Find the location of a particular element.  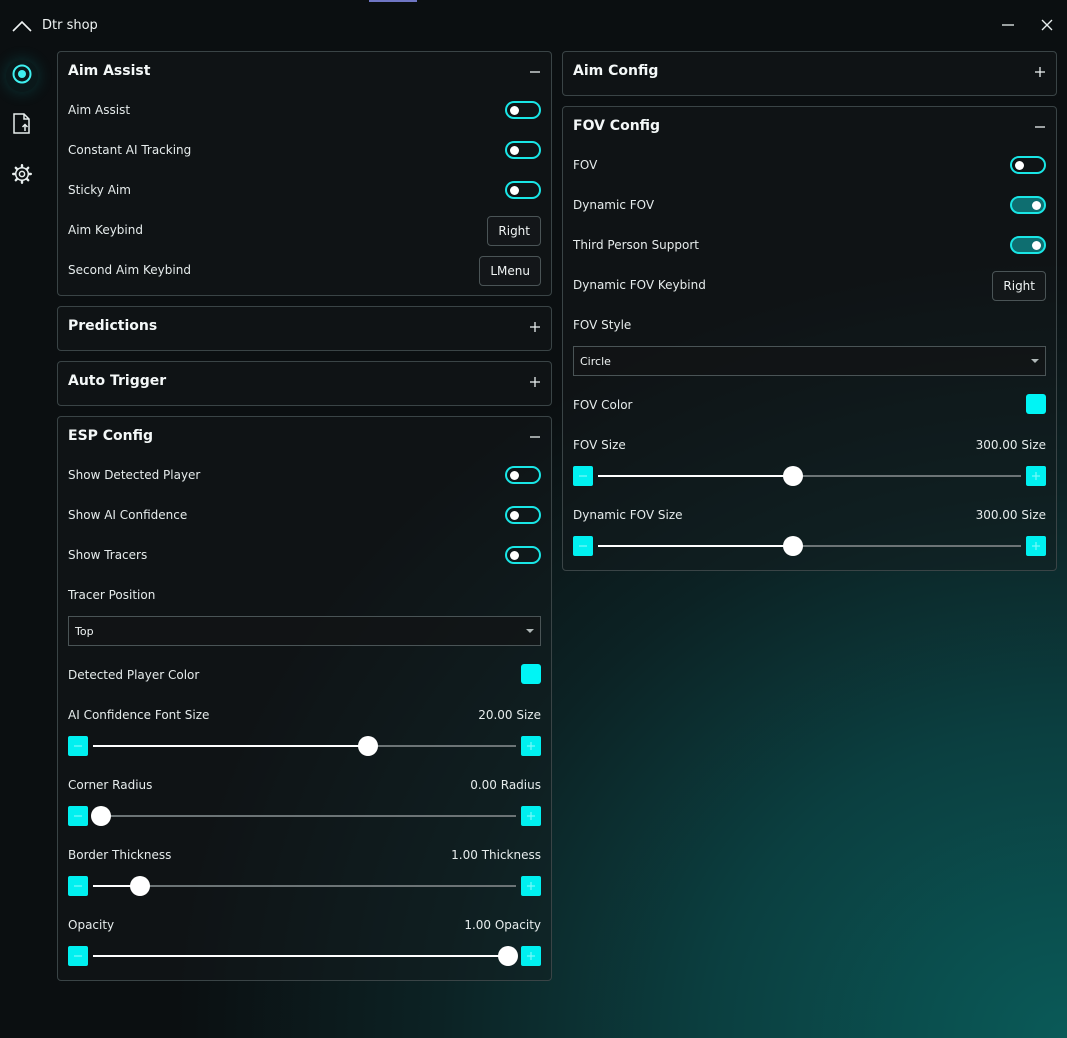

sticky-aim-toggle is located at coordinates (523, 190).